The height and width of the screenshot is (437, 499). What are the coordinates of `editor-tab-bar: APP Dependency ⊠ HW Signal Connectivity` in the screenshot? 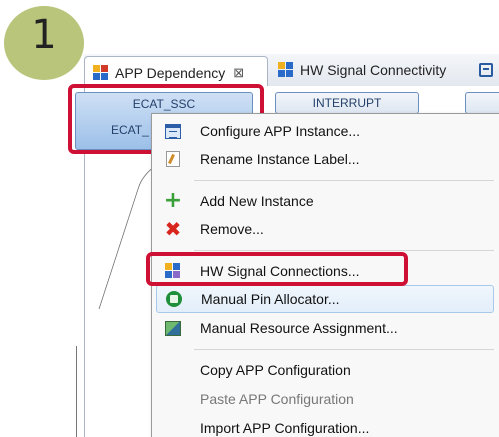 It's located at (291, 71).